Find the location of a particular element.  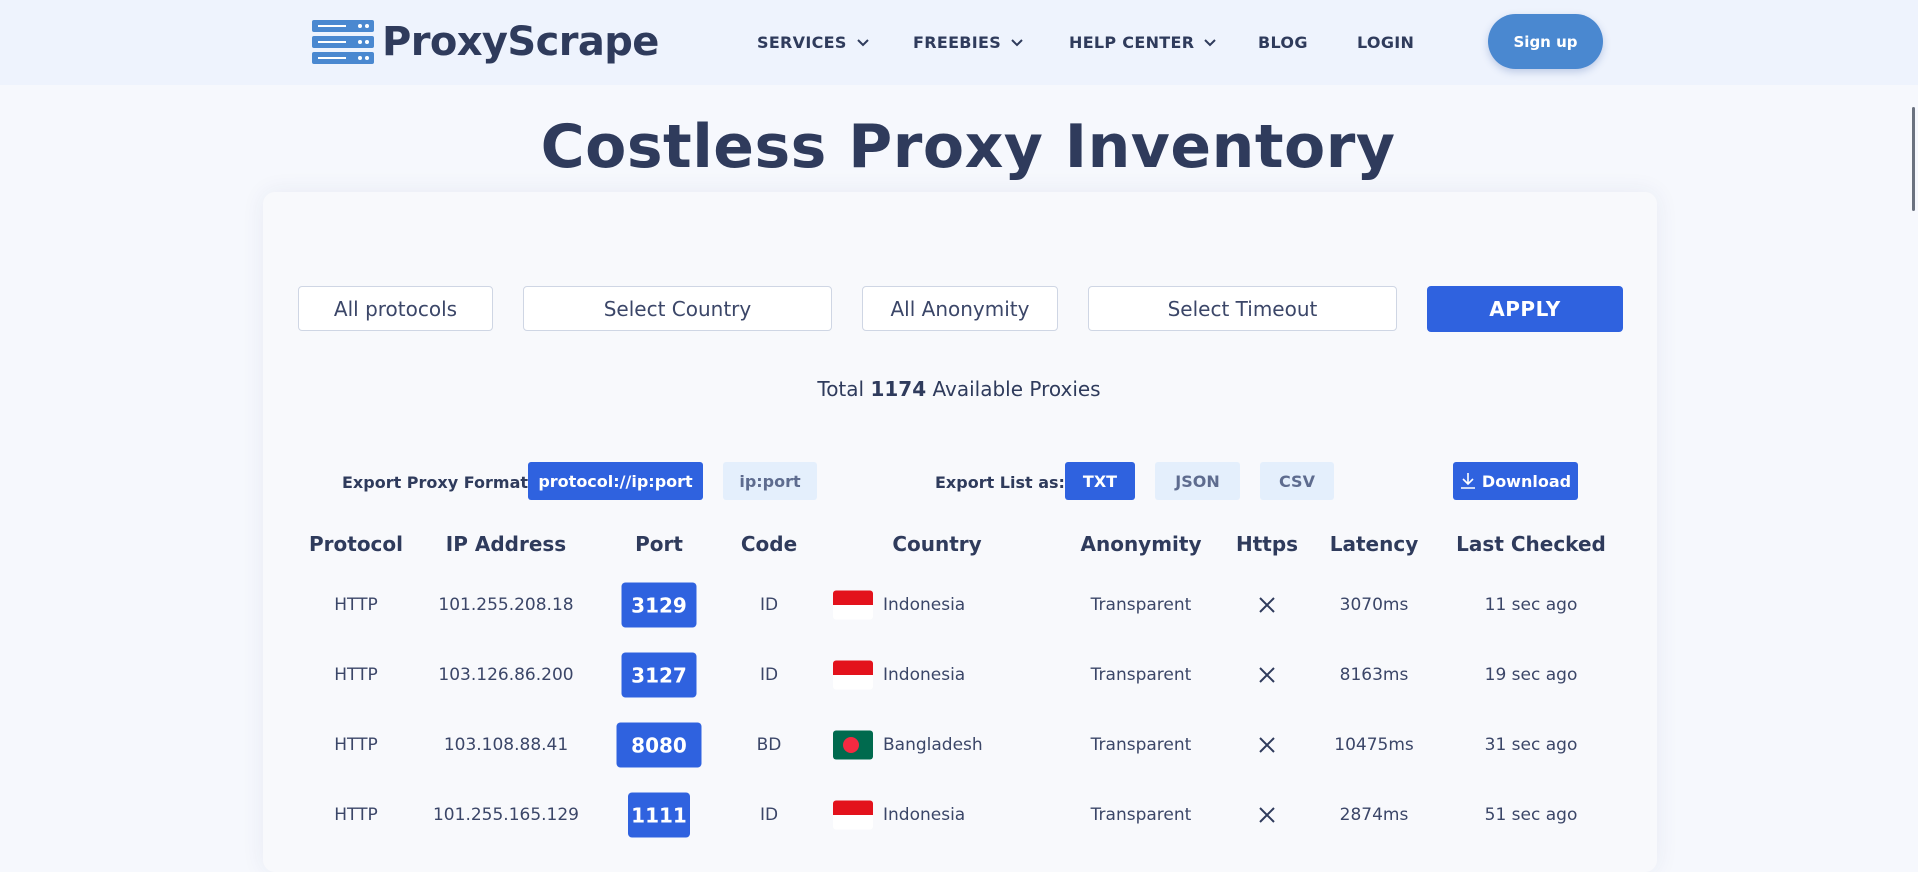

nav-freebies: FREEBIES is located at coordinates (968, 42).